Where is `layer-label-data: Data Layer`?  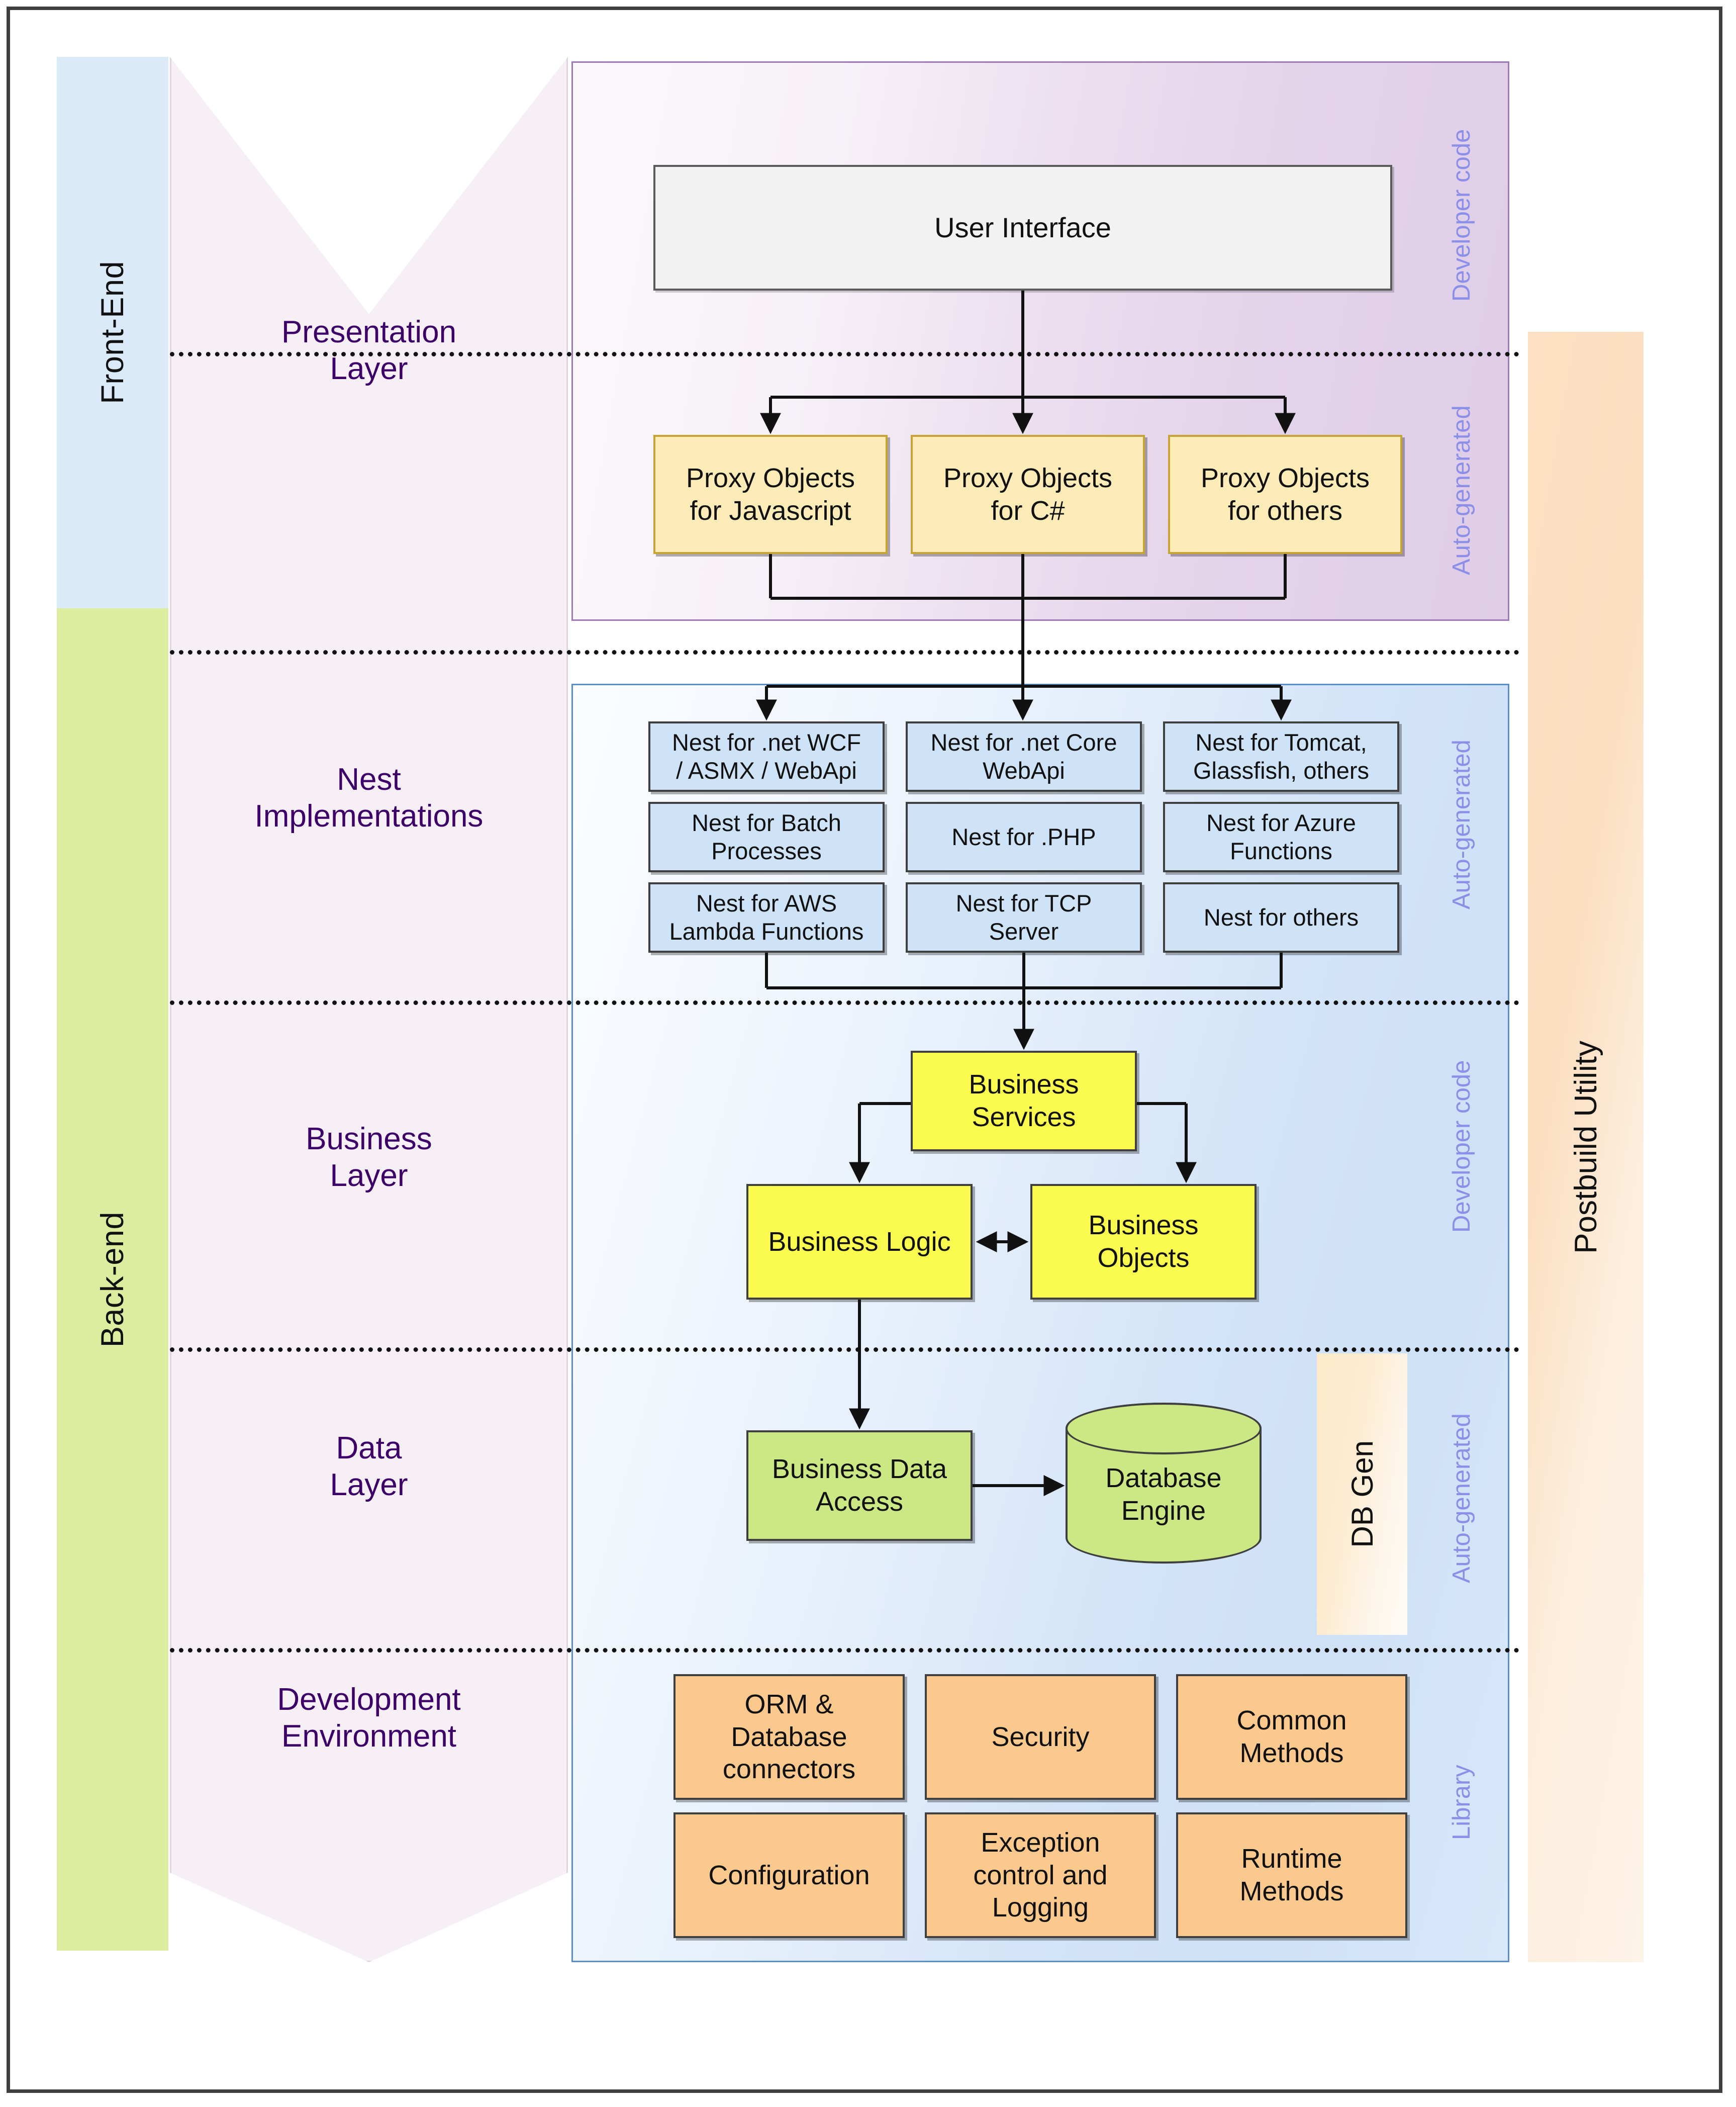 layer-label-data: Data Layer is located at coordinates (369, 1466).